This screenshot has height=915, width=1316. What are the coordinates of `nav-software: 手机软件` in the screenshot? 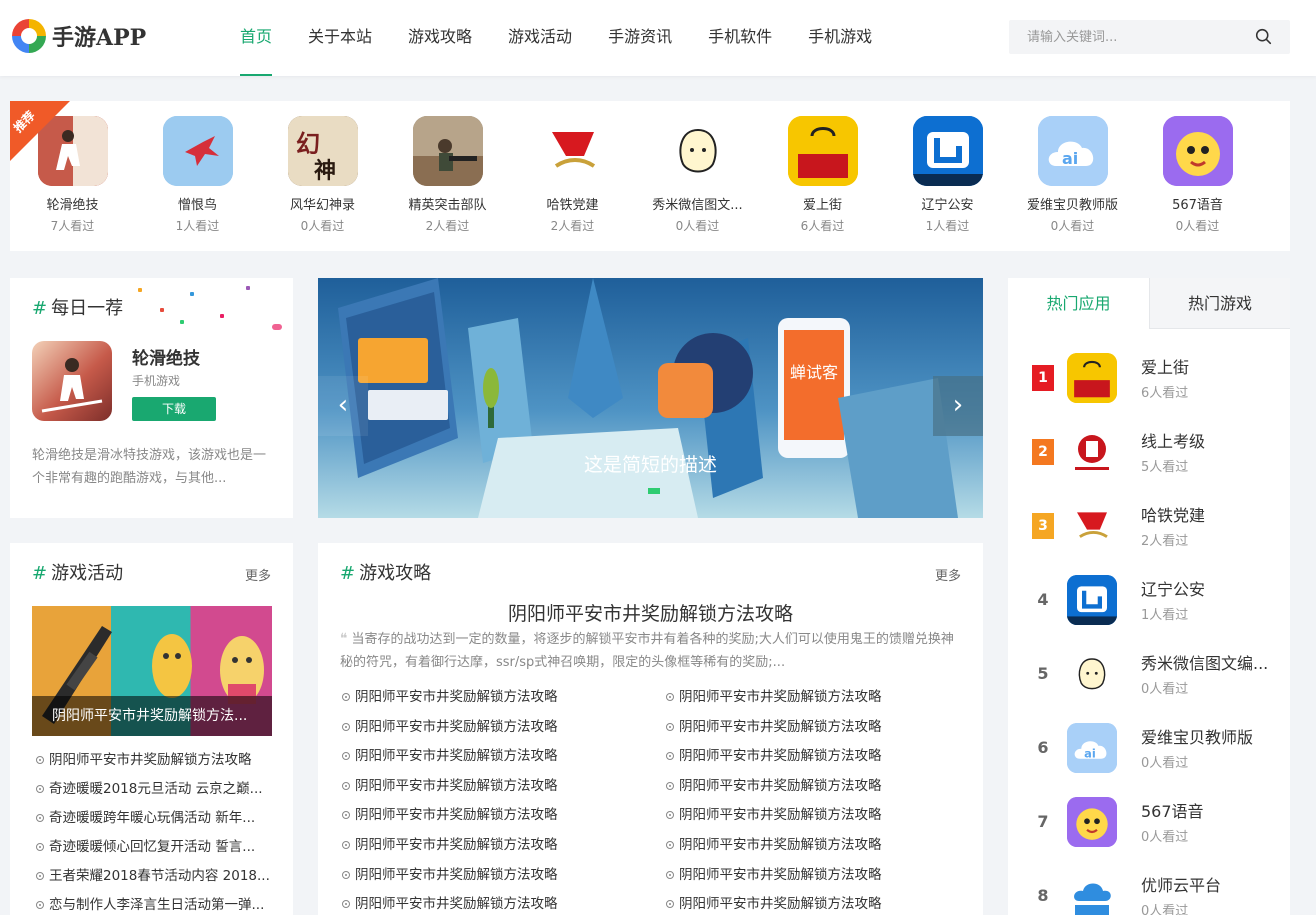 It's located at (740, 38).